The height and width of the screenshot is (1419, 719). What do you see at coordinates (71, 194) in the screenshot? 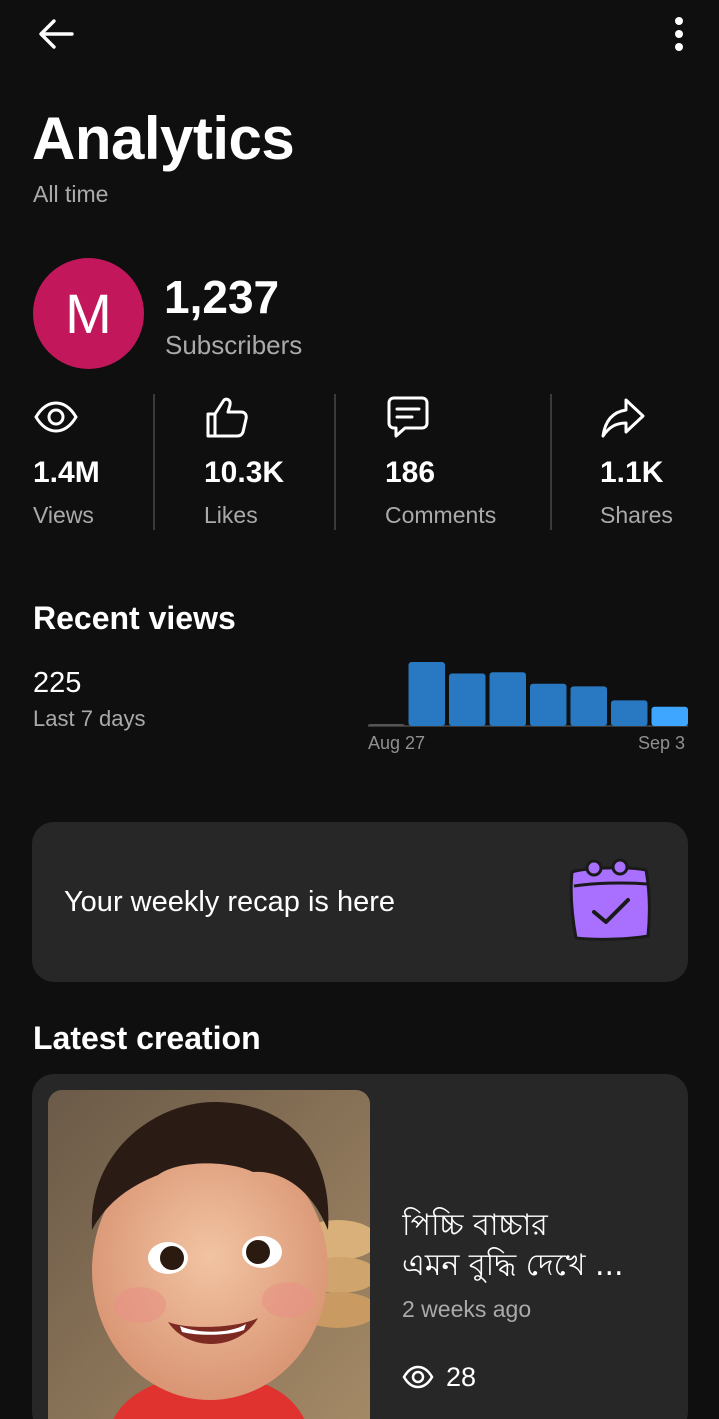
I see `page-subtitle: All time` at bounding box center [71, 194].